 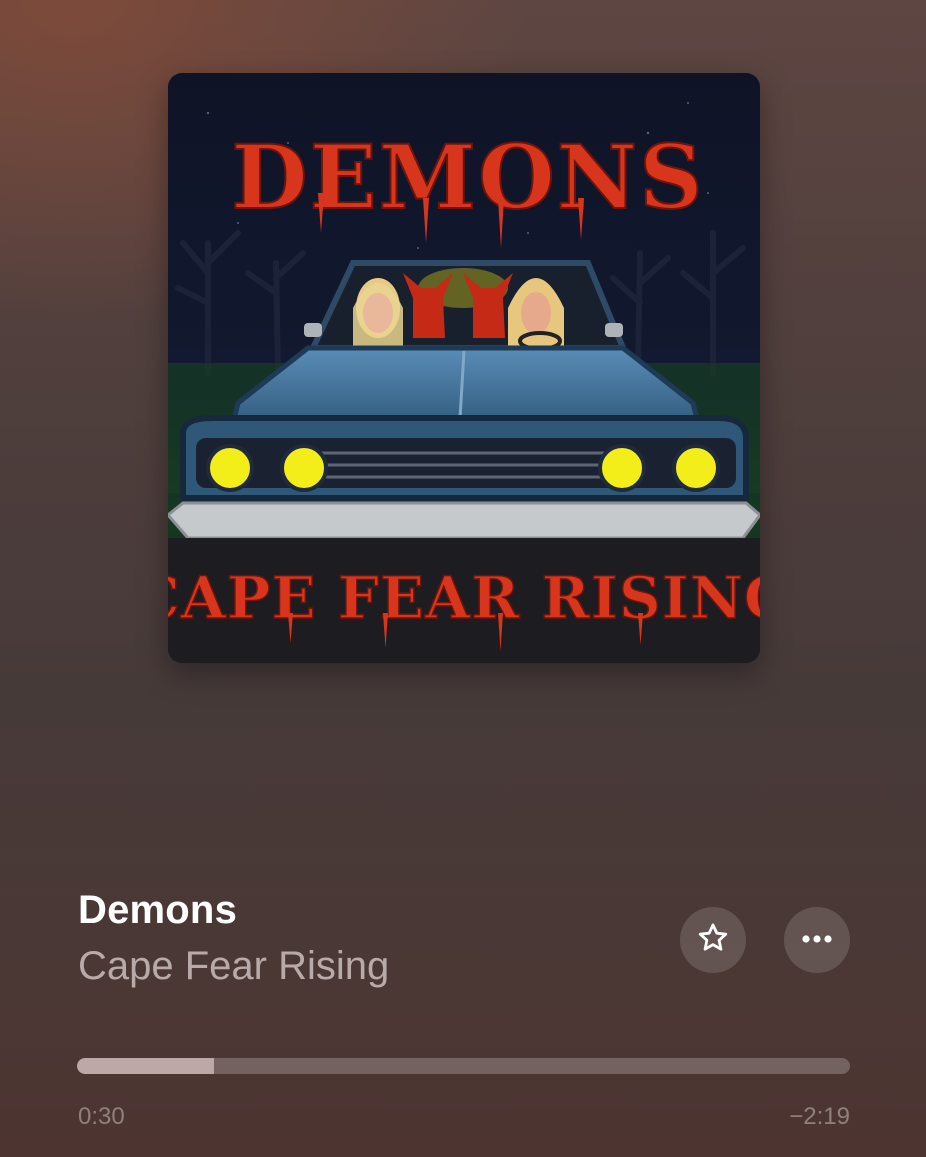 What do you see at coordinates (819, 1116) in the screenshot?
I see `remaining-time: −2:19` at bounding box center [819, 1116].